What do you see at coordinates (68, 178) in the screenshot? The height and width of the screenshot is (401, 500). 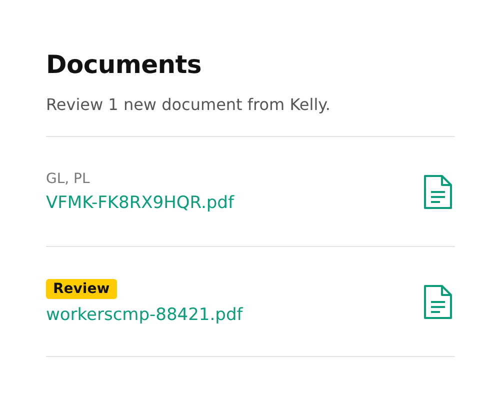 I see `policy-tags: GL, PL` at bounding box center [68, 178].